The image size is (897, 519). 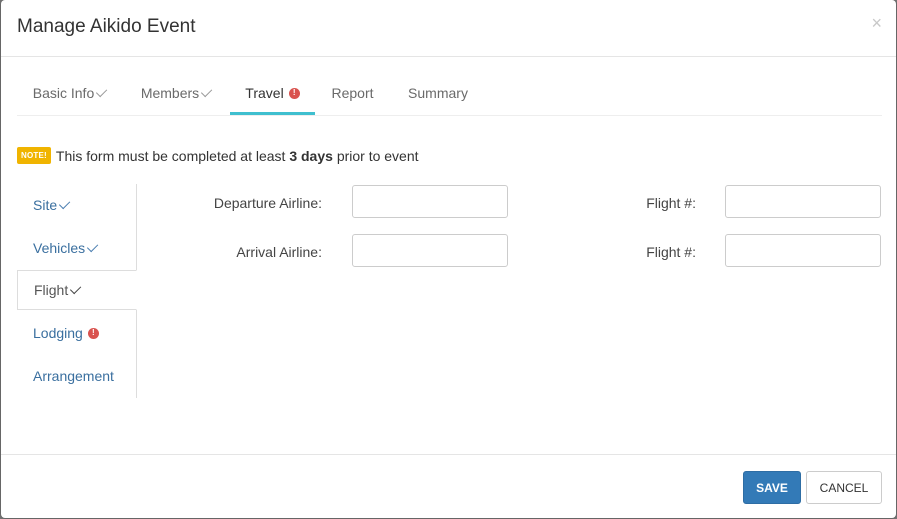 I want to click on tab-label: Travel, so click(x=264, y=93).